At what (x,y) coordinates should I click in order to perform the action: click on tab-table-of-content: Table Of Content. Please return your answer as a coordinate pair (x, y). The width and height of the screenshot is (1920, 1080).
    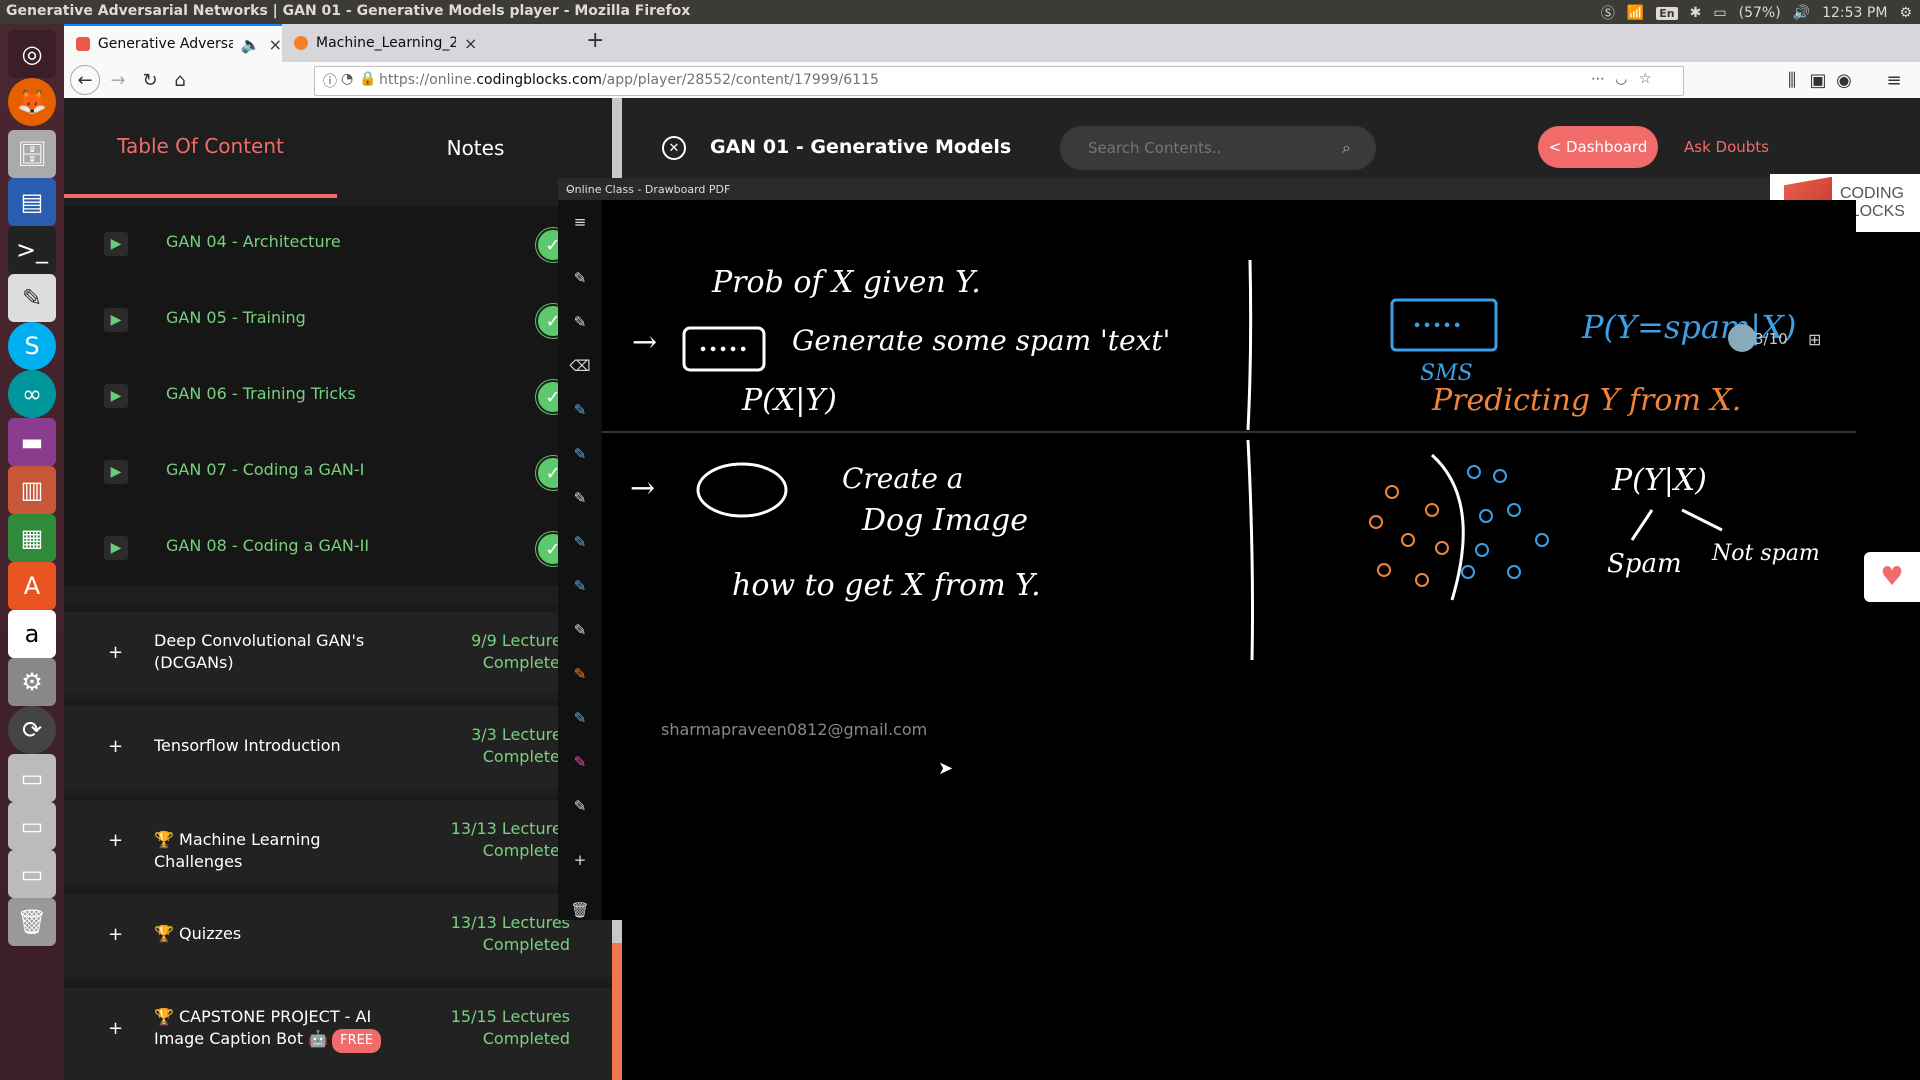
    Looking at the image, I should click on (200, 148).